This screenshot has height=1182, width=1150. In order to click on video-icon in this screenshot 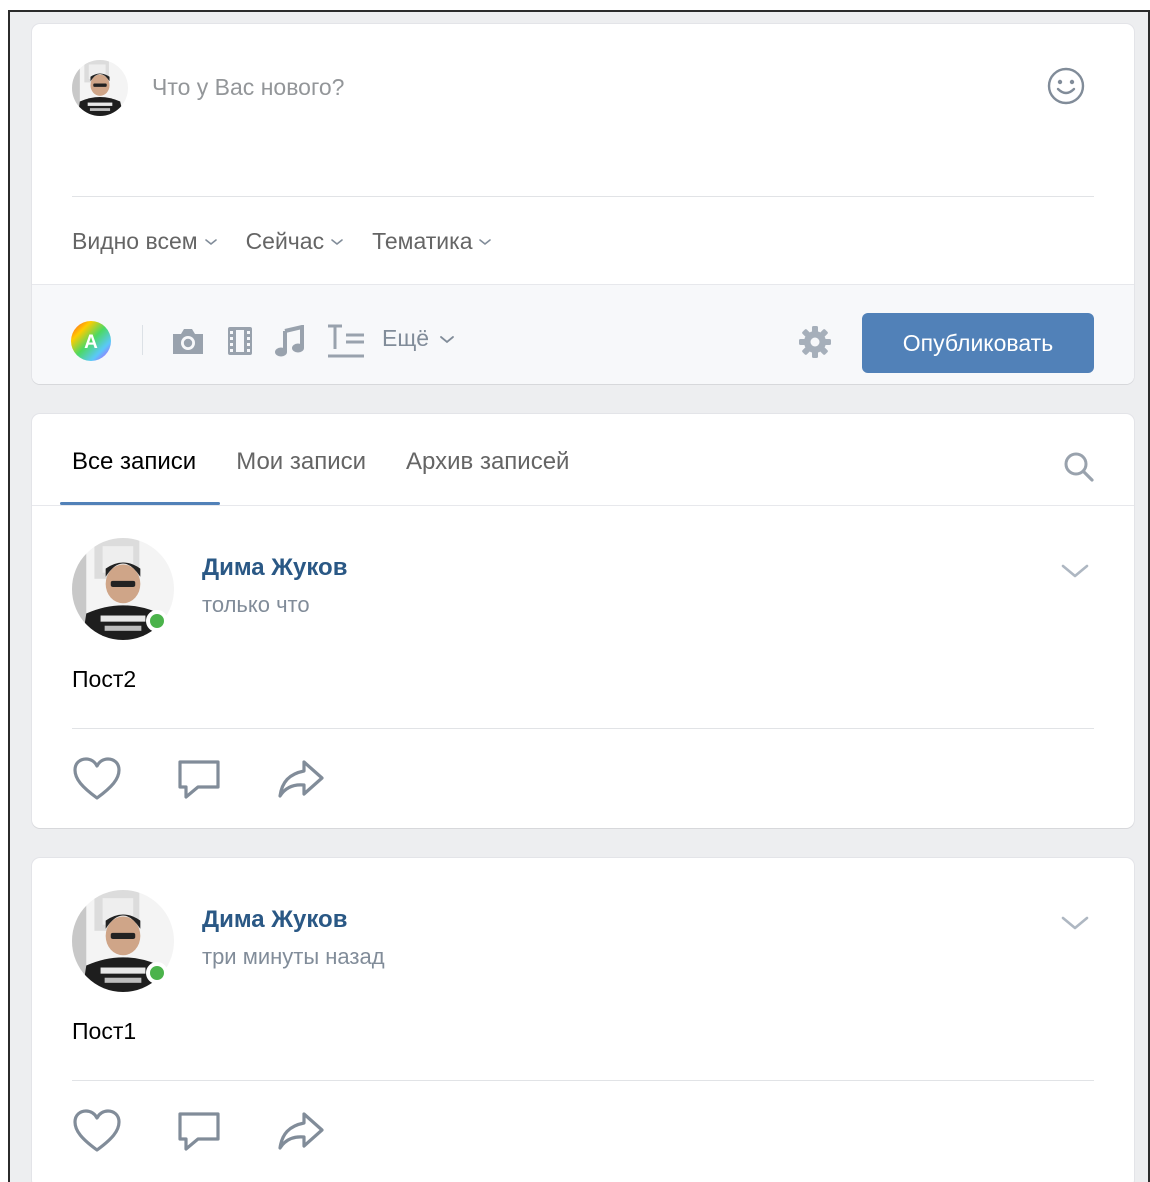, I will do `click(240, 341)`.